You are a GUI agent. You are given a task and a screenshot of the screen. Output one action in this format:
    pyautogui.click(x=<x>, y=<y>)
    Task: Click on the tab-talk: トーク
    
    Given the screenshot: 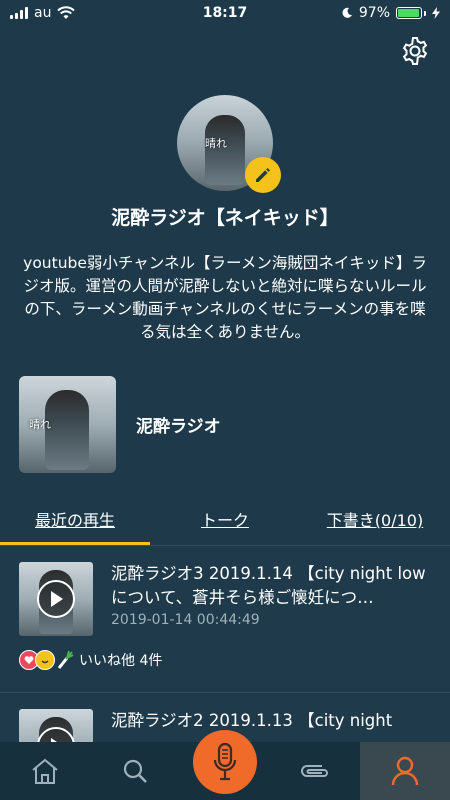 What is the action you would take?
    pyautogui.click(x=225, y=525)
    